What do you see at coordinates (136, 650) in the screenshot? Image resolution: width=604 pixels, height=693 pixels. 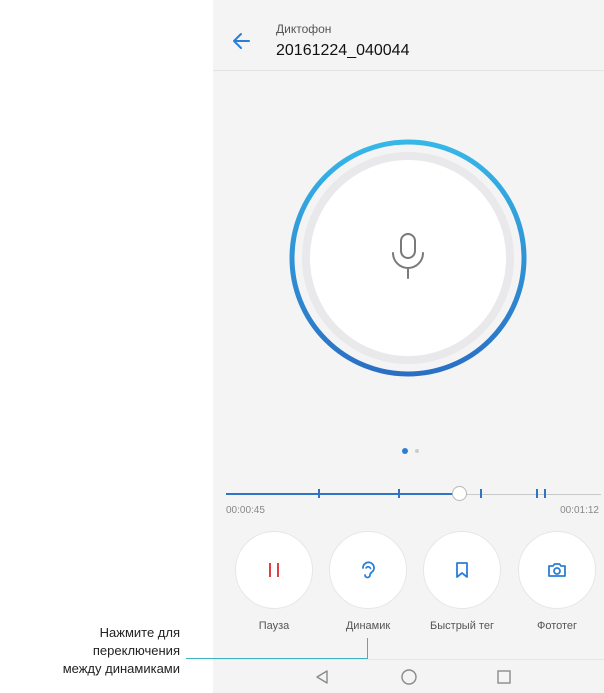 I see `callout-line-2: переключения` at bounding box center [136, 650].